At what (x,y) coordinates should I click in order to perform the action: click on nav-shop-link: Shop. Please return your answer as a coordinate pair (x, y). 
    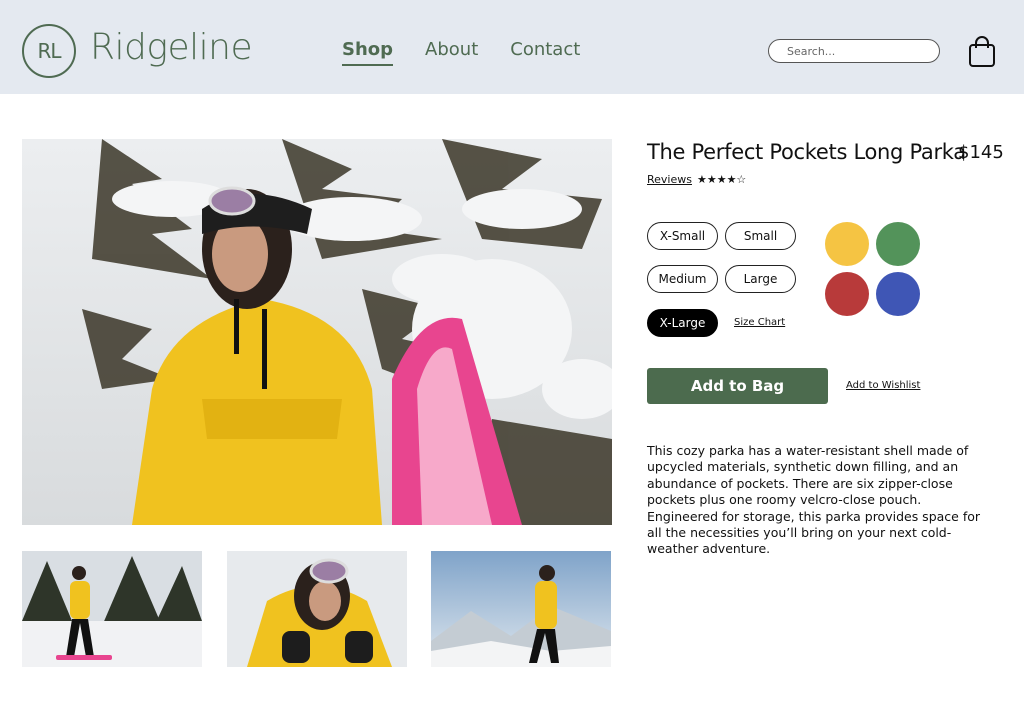
    Looking at the image, I should click on (368, 52).